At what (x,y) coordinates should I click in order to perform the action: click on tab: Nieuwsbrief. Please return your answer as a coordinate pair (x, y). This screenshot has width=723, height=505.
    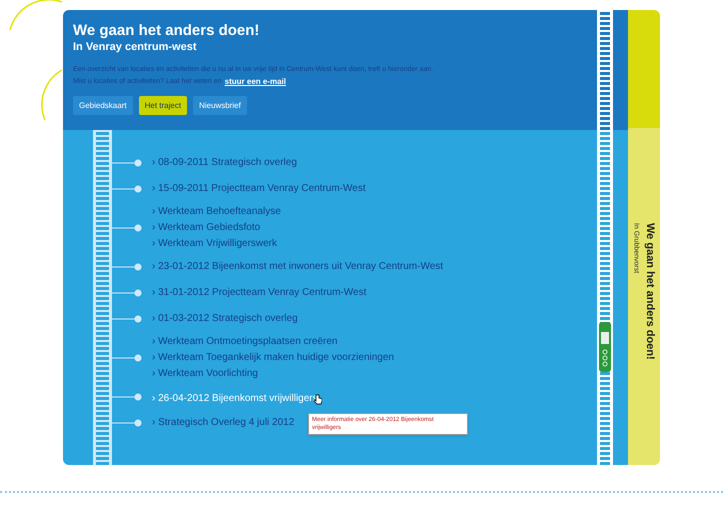
    Looking at the image, I should click on (220, 105).